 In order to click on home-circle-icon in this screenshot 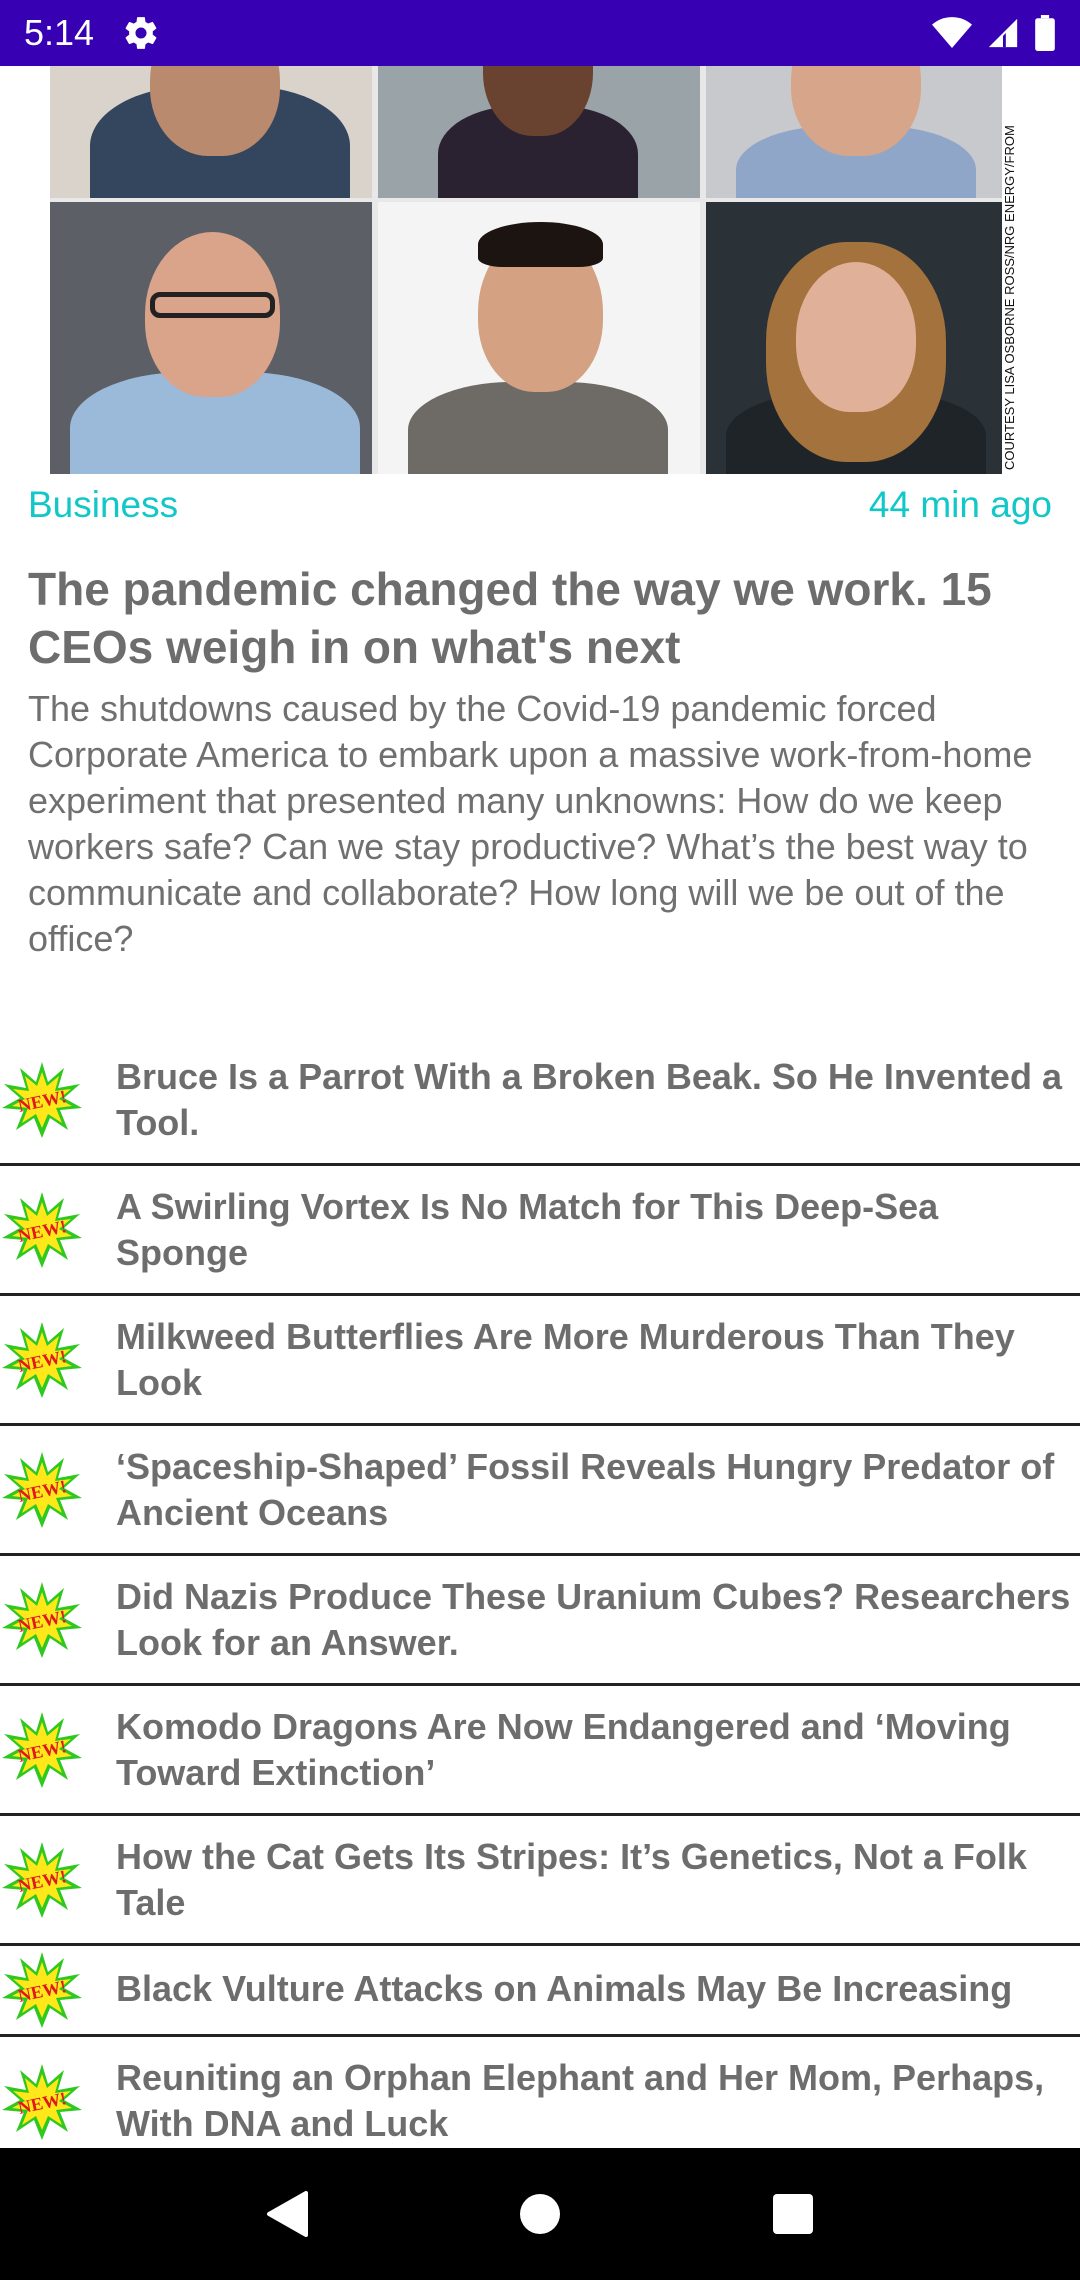, I will do `click(539, 2214)`.